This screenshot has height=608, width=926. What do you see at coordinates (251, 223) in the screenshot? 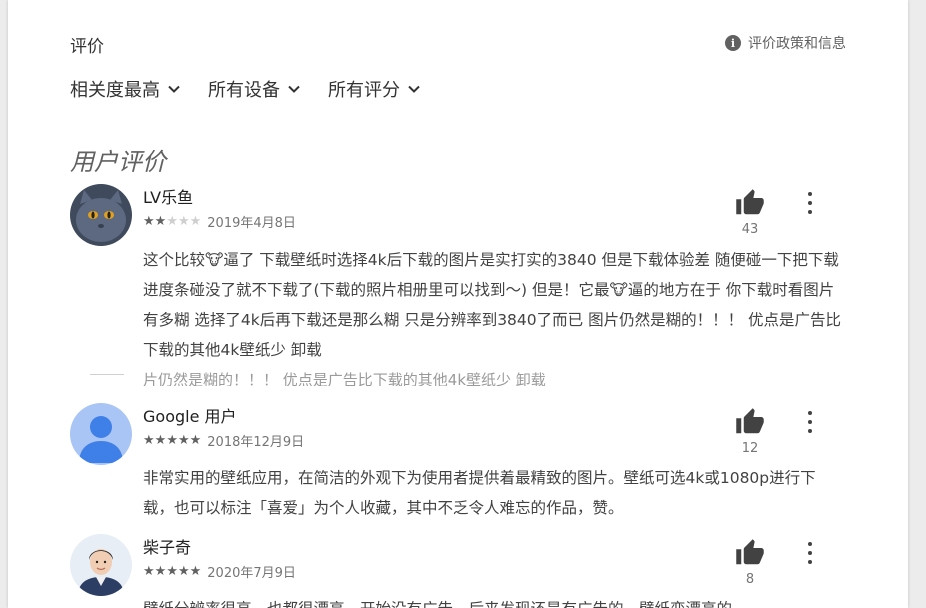
I see `review-date: 2019年4月8日` at bounding box center [251, 223].